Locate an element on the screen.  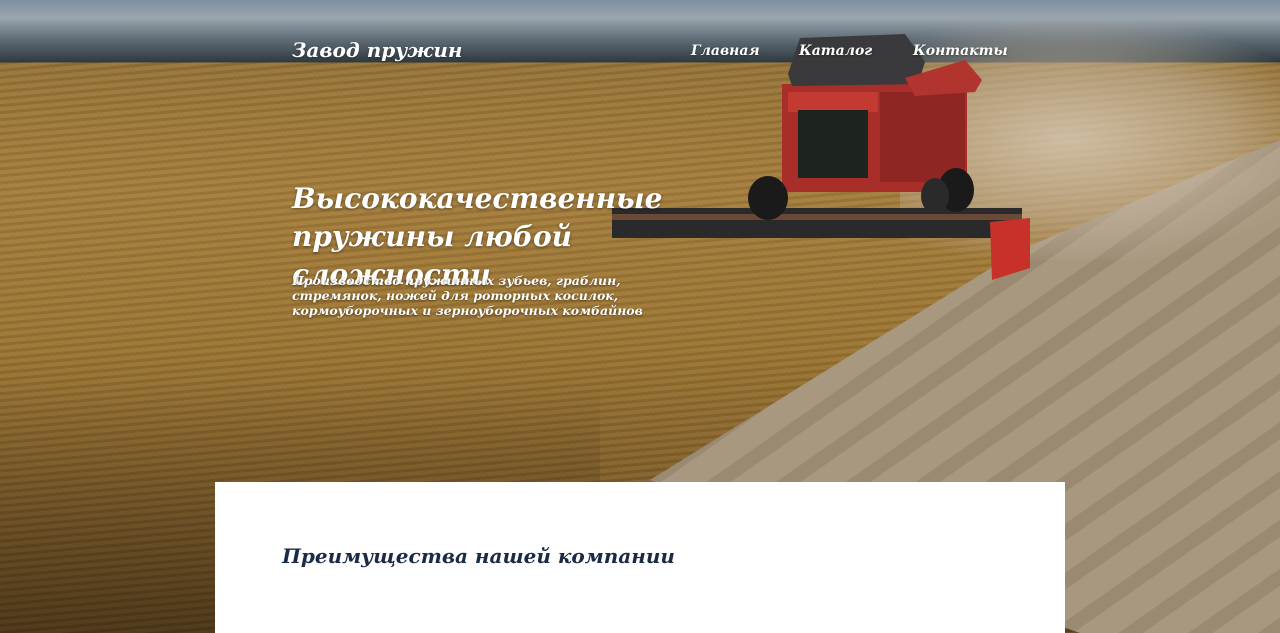
advantages-section-title: Преимущества нашей компании is located at coordinates (478, 556).